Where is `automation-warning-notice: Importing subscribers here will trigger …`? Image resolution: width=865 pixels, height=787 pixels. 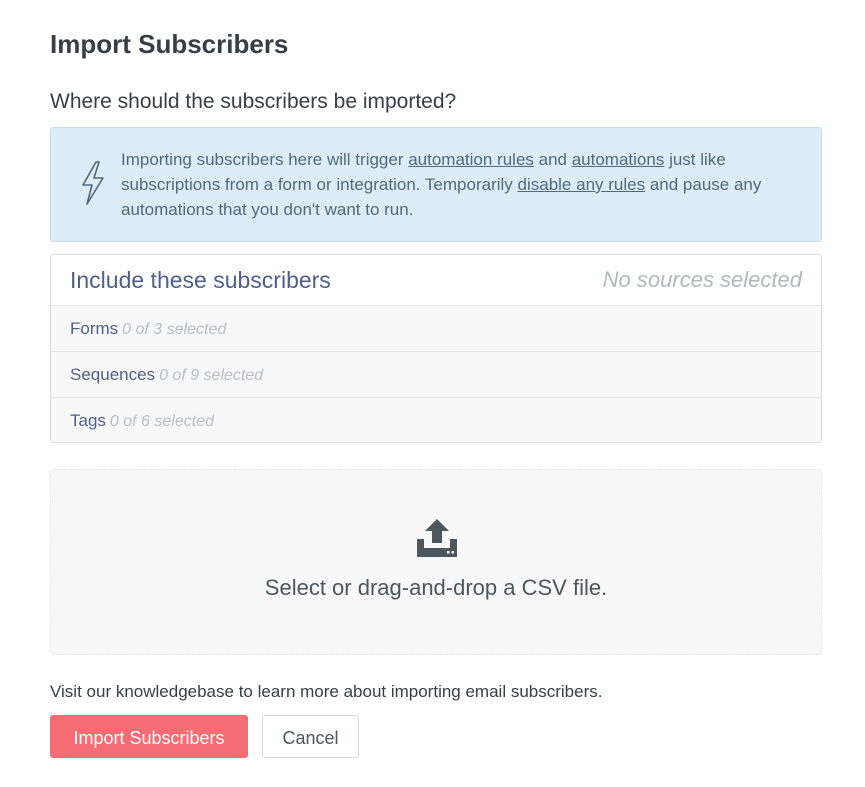
automation-warning-notice: Importing subscribers here will trigger … is located at coordinates (436, 184).